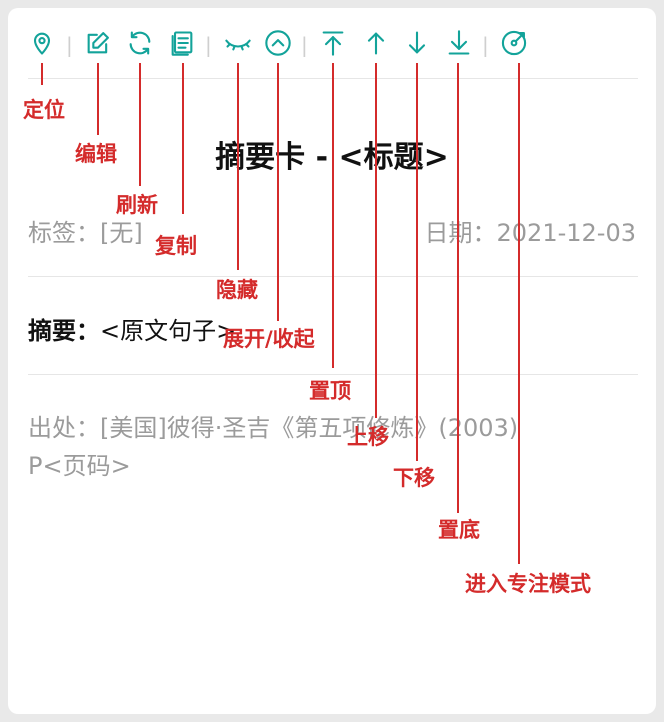  Describe the element at coordinates (79, 466) in the screenshot. I see `page-number: P<页码>` at that location.